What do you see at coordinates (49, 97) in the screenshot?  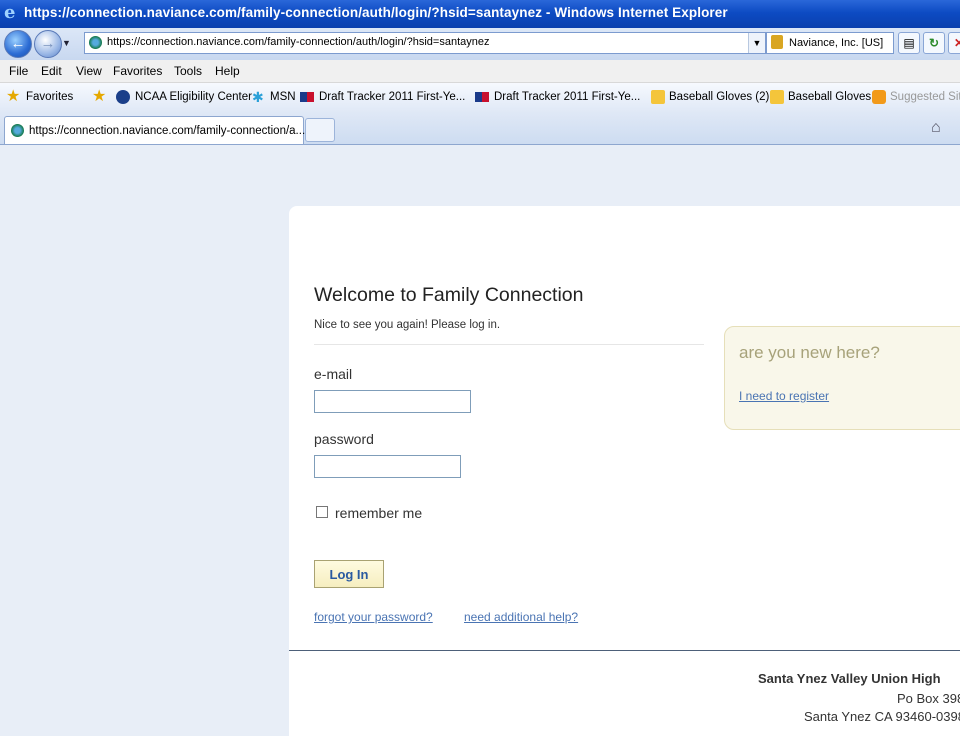 I see `favorites-button: Favorites` at bounding box center [49, 97].